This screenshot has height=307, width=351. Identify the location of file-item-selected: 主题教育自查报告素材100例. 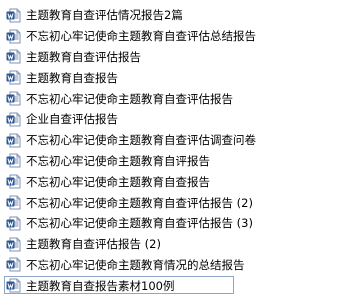
(175, 285).